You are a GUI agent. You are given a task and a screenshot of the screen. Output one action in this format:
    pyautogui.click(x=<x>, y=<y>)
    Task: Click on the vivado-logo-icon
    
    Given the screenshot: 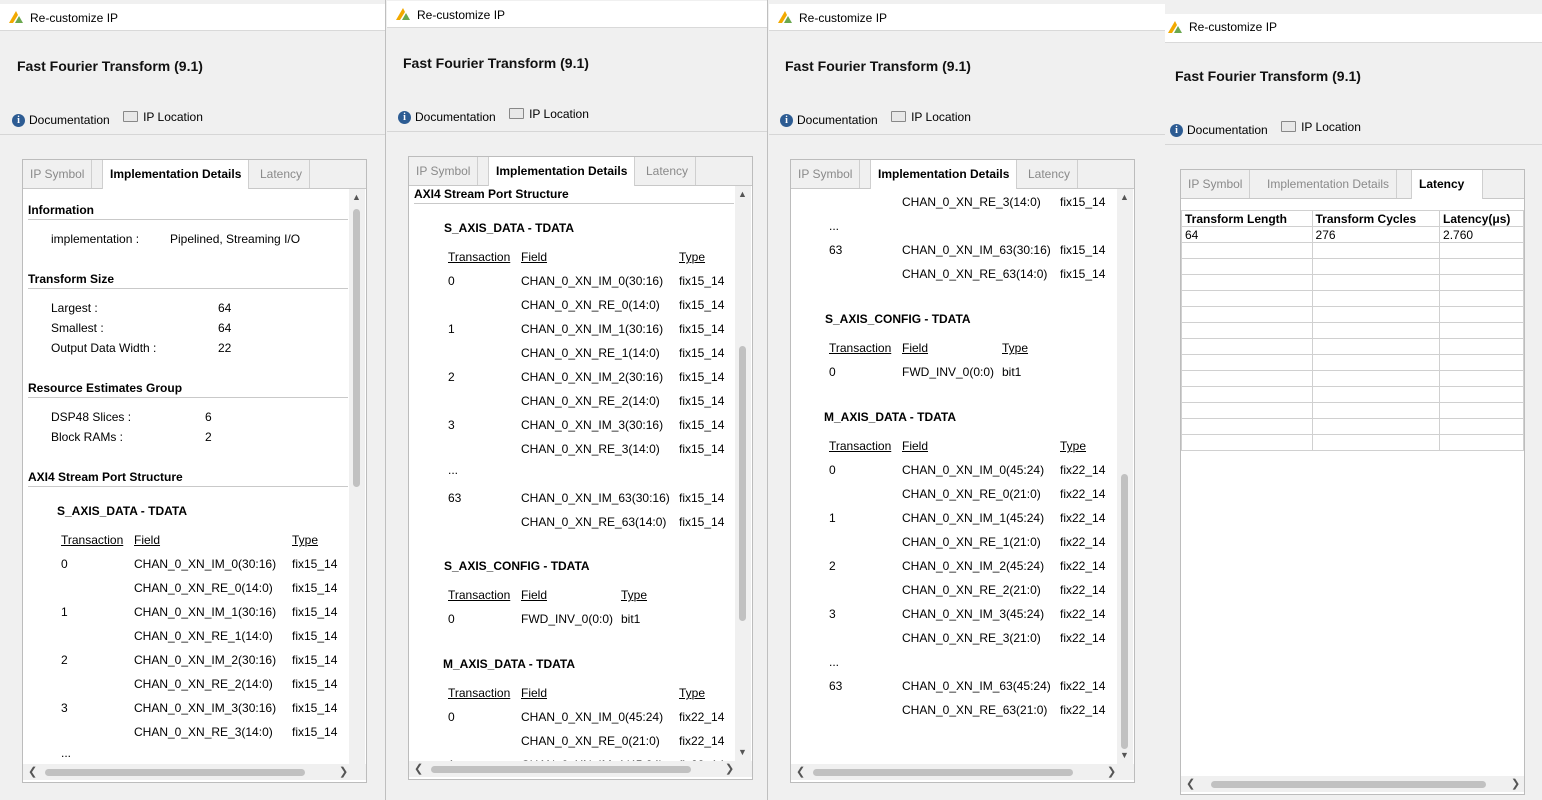 What is the action you would take?
    pyautogui.click(x=403, y=14)
    